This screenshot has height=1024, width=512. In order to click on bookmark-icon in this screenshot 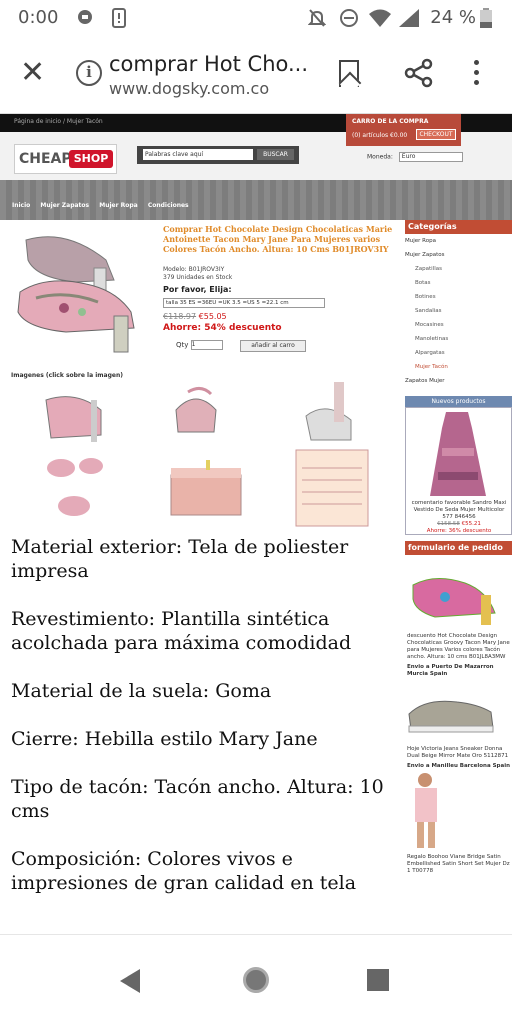, I will do `click(349, 73)`.